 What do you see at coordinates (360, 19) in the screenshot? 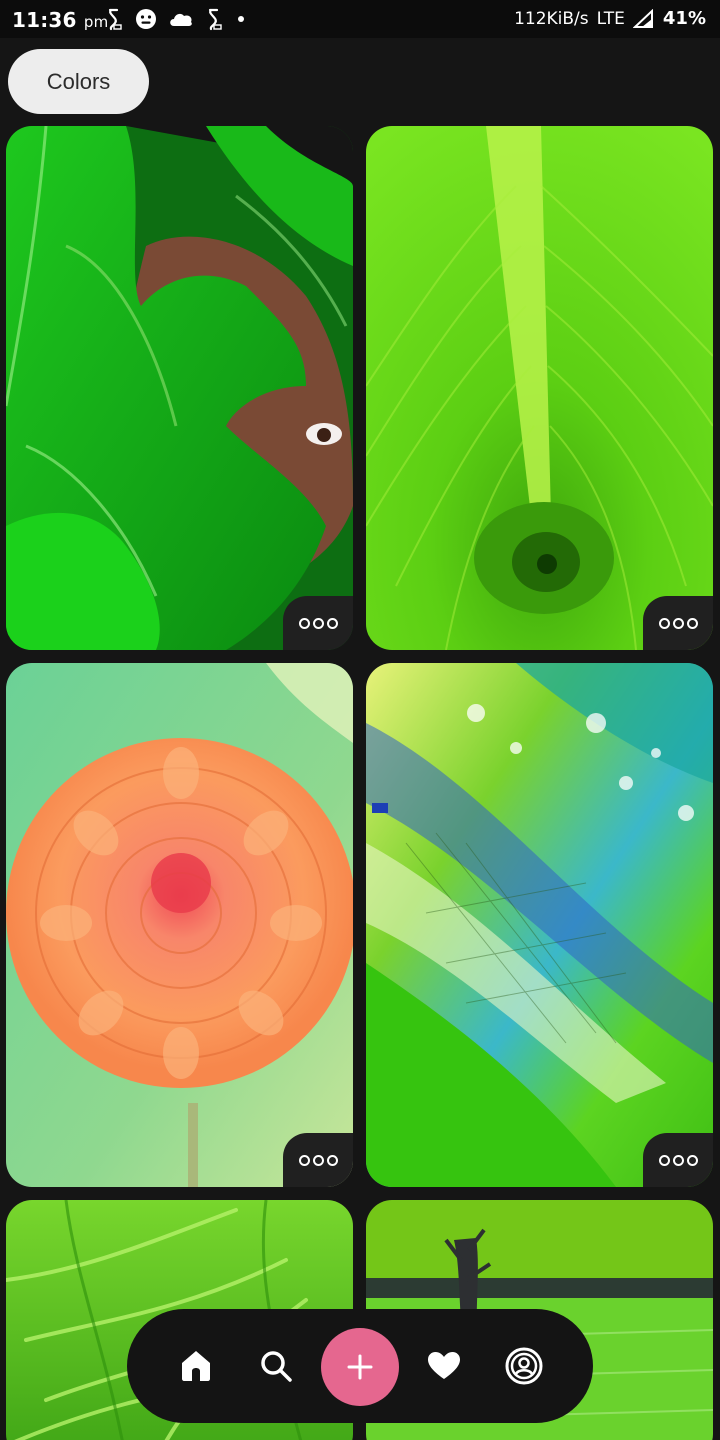
I see `status-bar: 11:36 pm 112KiB/s LTE 41%` at bounding box center [360, 19].